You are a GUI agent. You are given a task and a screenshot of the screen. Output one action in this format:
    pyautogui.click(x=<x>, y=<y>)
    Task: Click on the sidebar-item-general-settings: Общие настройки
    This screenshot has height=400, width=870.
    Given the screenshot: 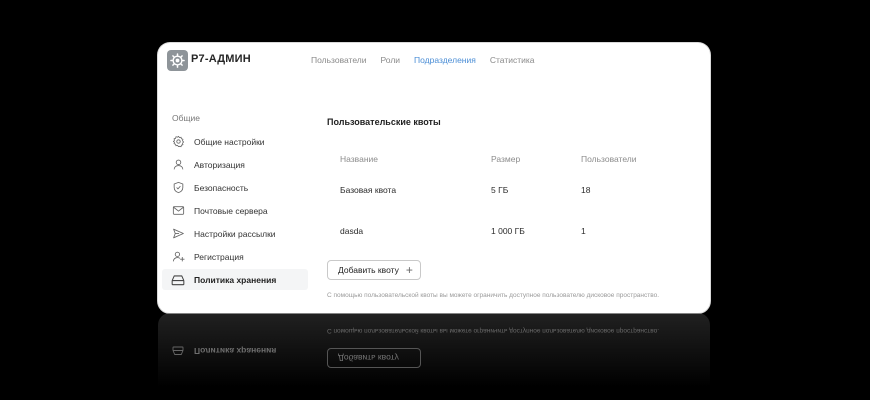 What is the action you would take?
    pyautogui.click(x=235, y=141)
    